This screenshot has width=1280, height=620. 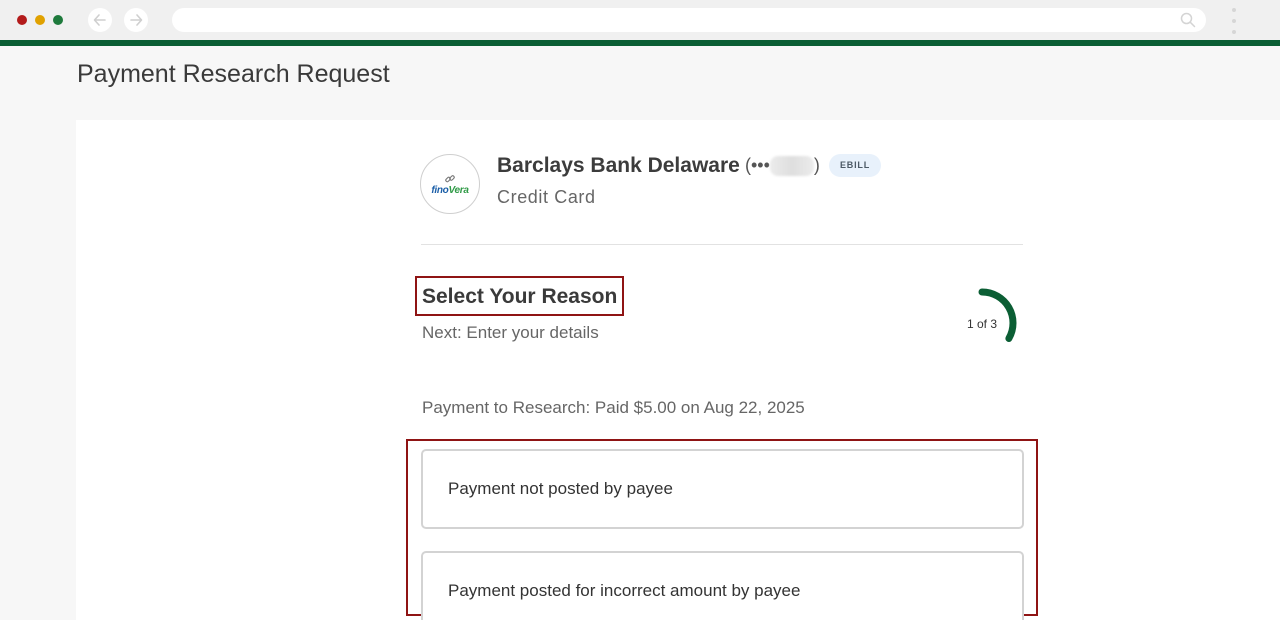 I want to click on redacted-digits, so click(x=791, y=166).